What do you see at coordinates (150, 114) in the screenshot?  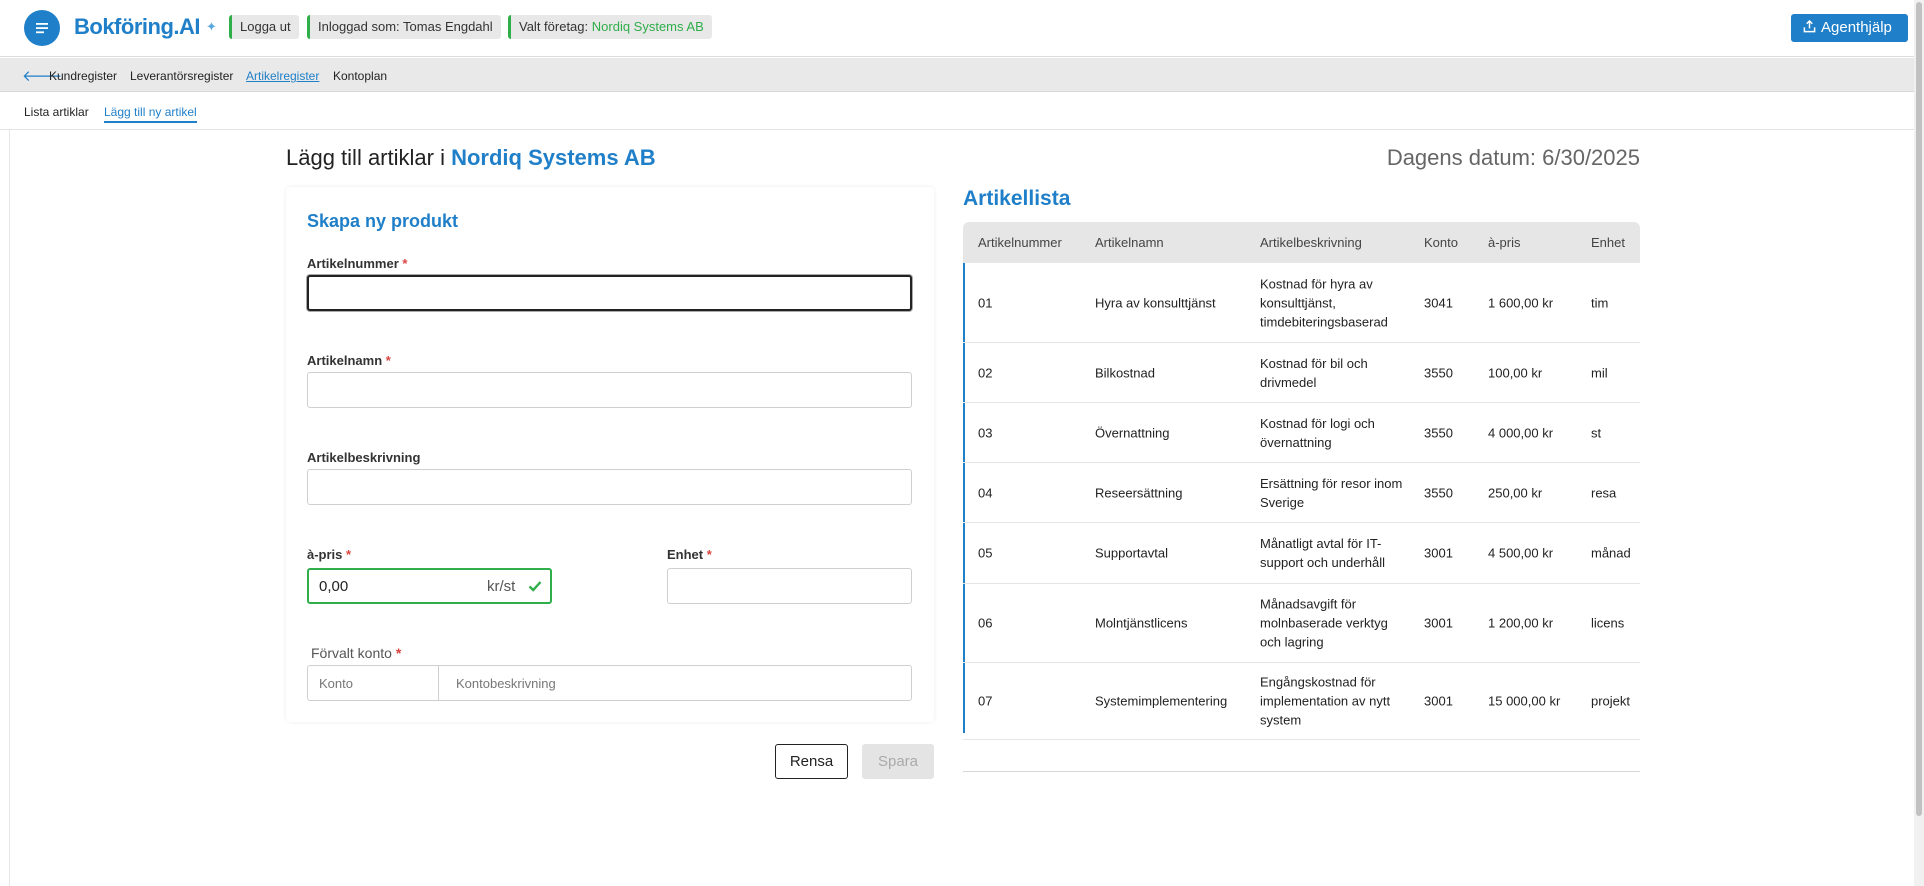 I see `tab-add-article: Lägg till ny artikel` at bounding box center [150, 114].